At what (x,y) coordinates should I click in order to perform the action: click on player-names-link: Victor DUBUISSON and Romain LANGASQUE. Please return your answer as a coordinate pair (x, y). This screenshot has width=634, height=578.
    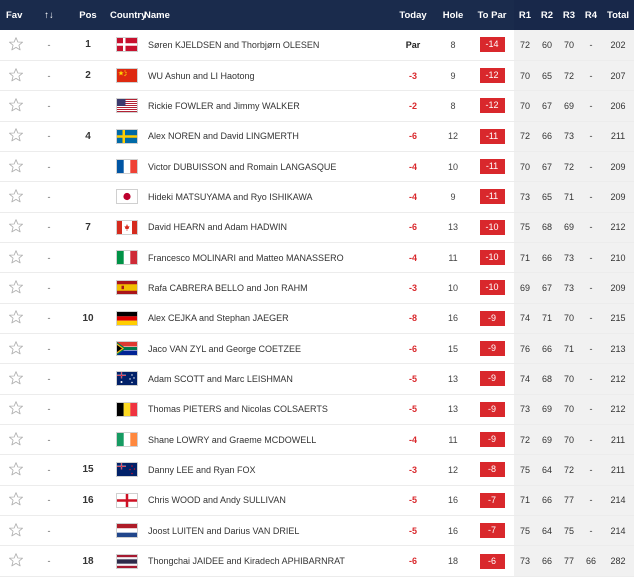
    Looking at the image, I should click on (267, 167).